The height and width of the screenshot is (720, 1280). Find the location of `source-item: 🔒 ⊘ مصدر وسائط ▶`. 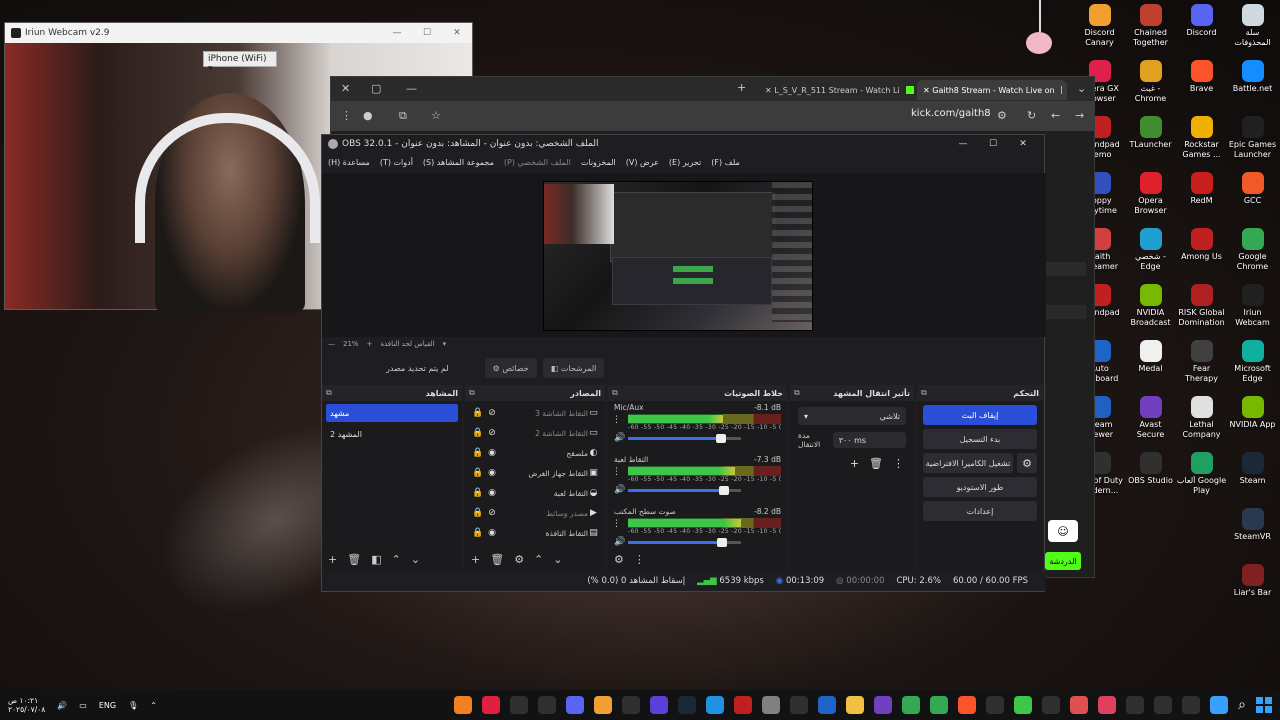

source-item: 🔒 ⊘ مصدر وسائط ▶ is located at coordinates (535, 513).